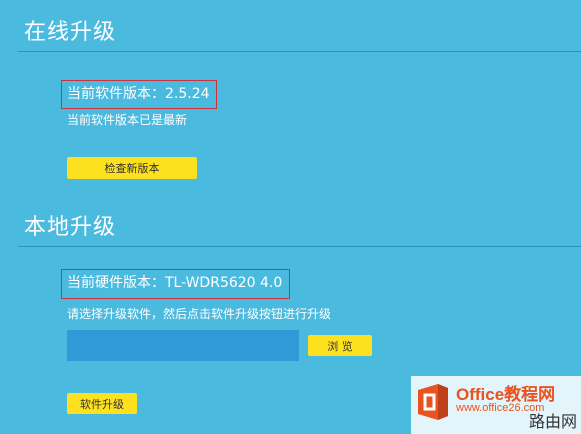  Describe the element at coordinates (175, 284) in the screenshot. I see `current-hardware-version: 当前硬件版本：TL-WDR5620 4.0` at that location.